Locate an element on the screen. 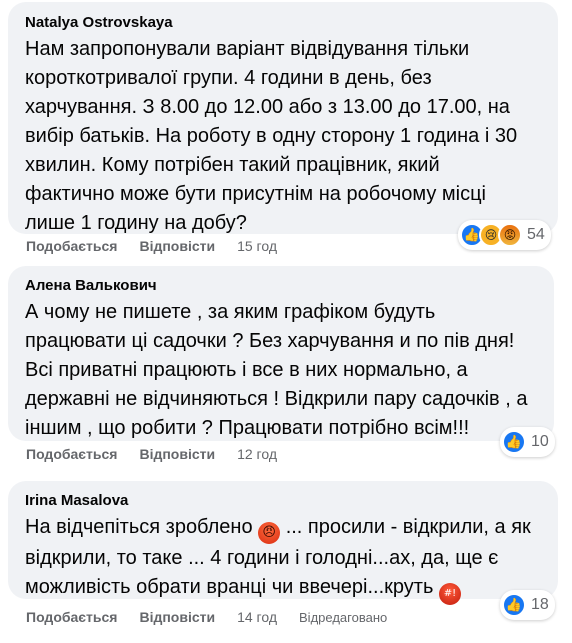 The height and width of the screenshot is (643, 572). reaction-summary: 👍 10 is located at coordinates (527, 442).